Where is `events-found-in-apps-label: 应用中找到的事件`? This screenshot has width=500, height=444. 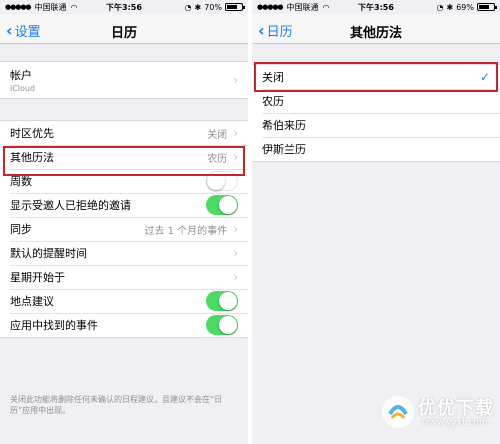
events-found-in-apps-label: 应用中找到的事件 is located at coordinates (54, 325).